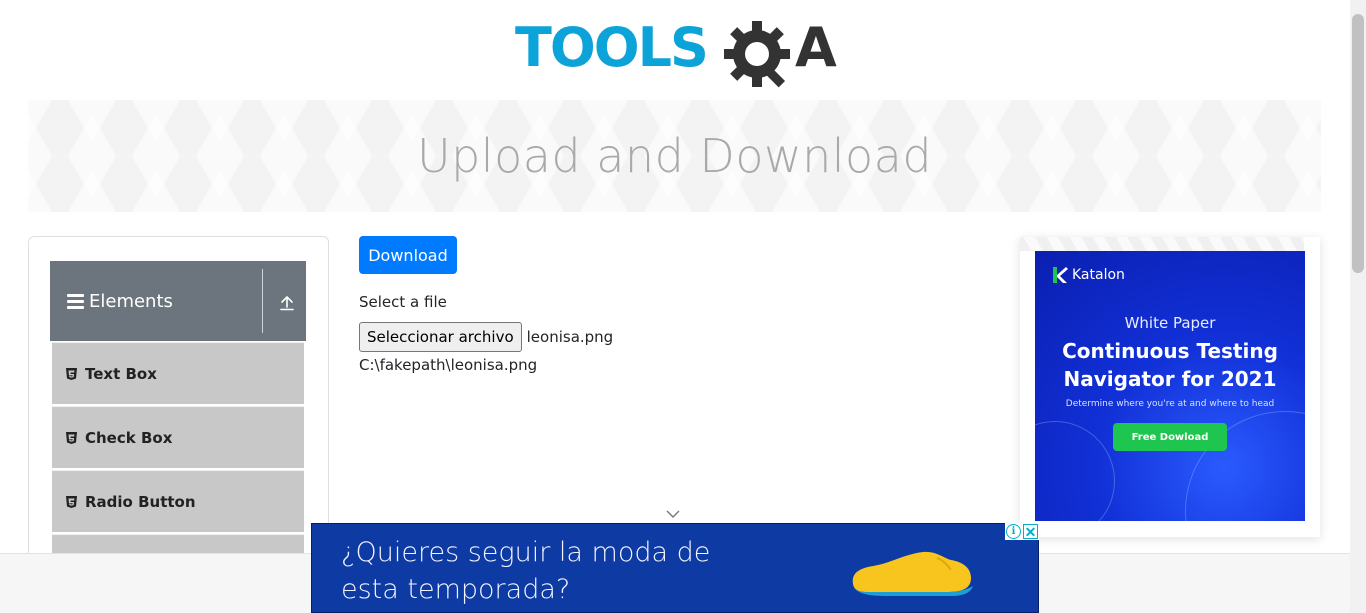 This screenshot has height=613, width=1366. Describe the element at coordinates (448, 365) in the screenshot. I see `uploaded-file-path: C:\fakepath\leonisa.png` at that location.